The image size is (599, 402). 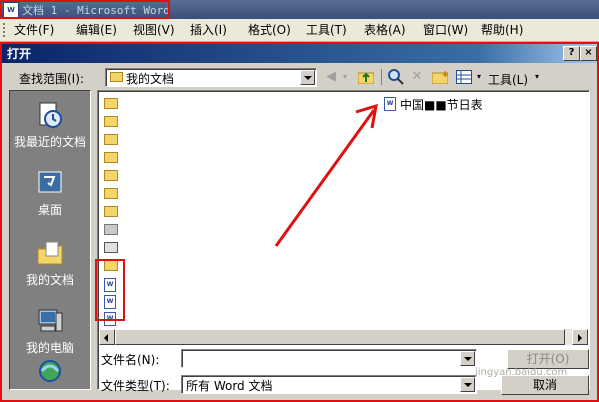 What do you see at coordinates (208, 30) in the screenshot?
I see `menu-insert: 插入(I)` at bounding box center [208, 30].